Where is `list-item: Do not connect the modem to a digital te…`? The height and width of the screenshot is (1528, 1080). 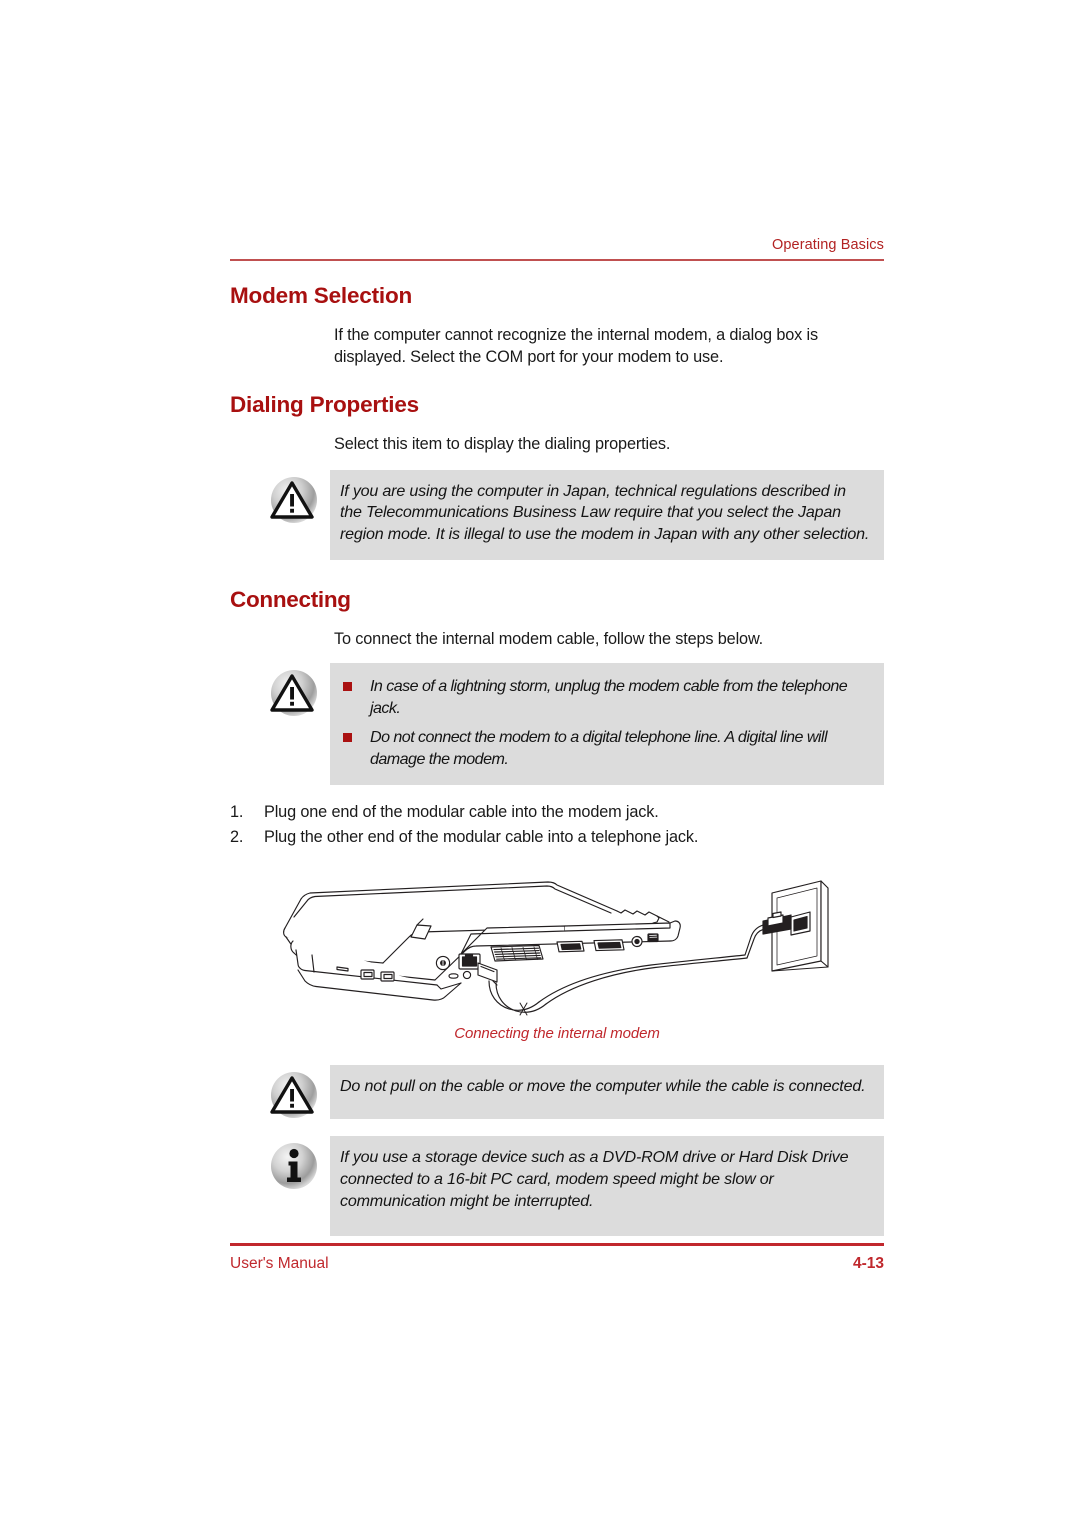
list-item: Do not connect the modem to a digital te… is located at coordinates (605, 748).